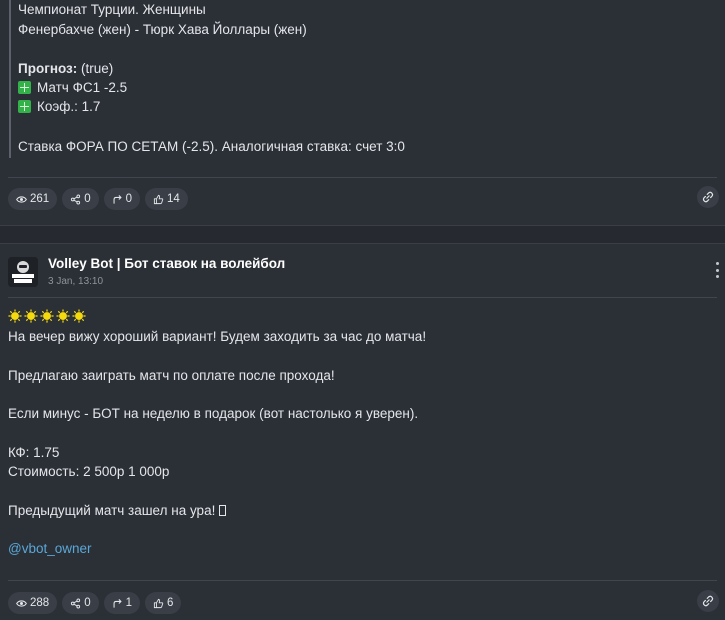  I want to click on likes-count: 6, so click(170, 603).